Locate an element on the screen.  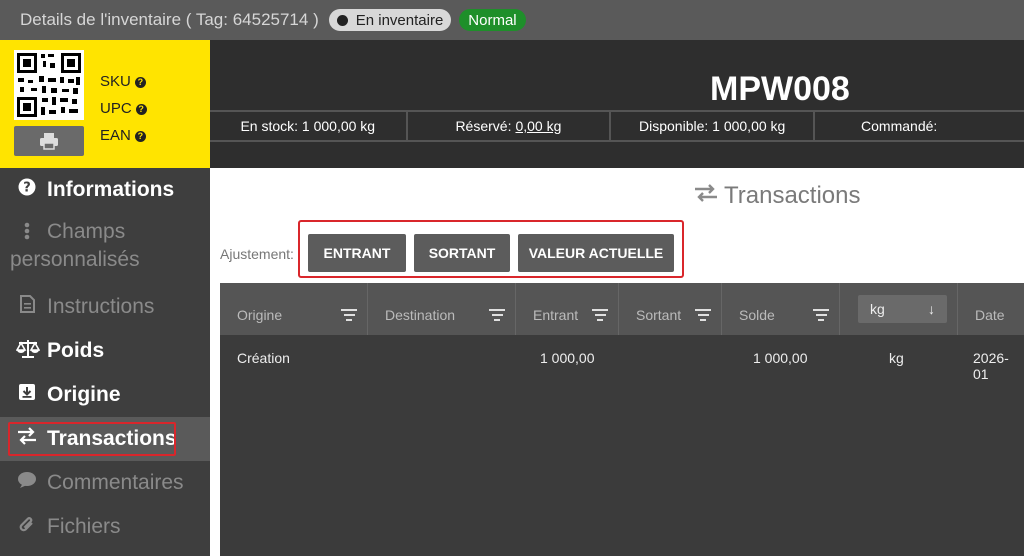
printer-icon is located at coordinates (49, 141).